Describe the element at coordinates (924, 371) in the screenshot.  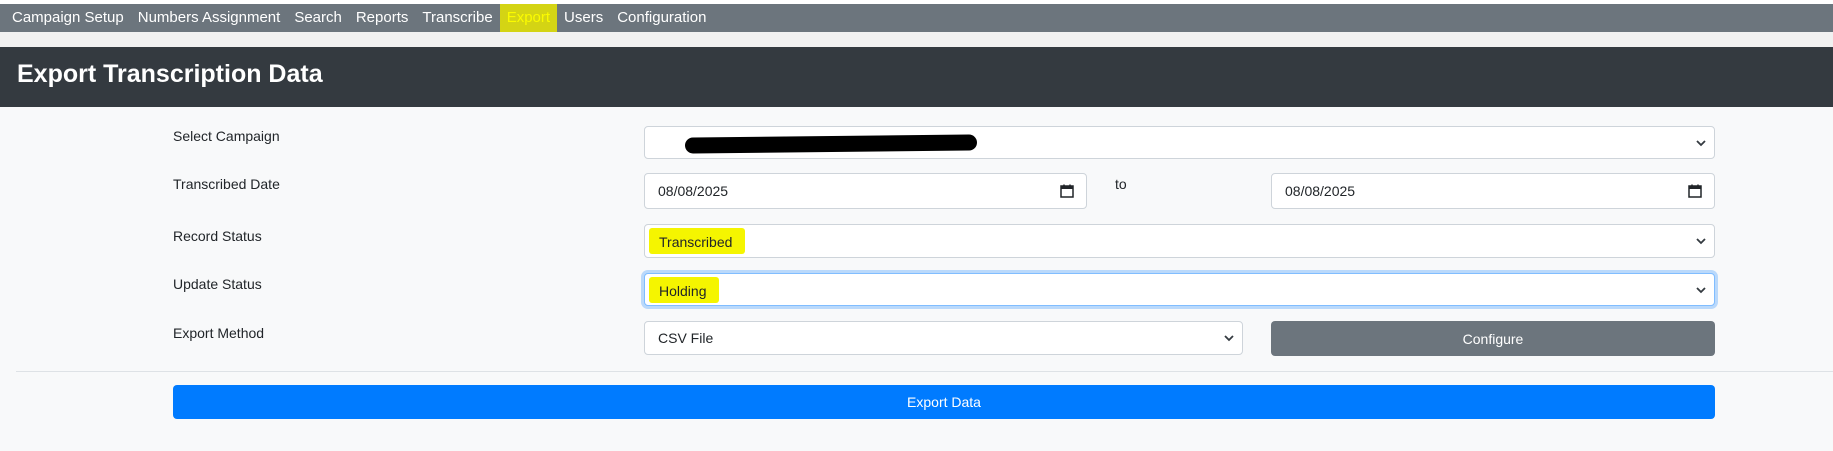
I see `form-divider` at that location.